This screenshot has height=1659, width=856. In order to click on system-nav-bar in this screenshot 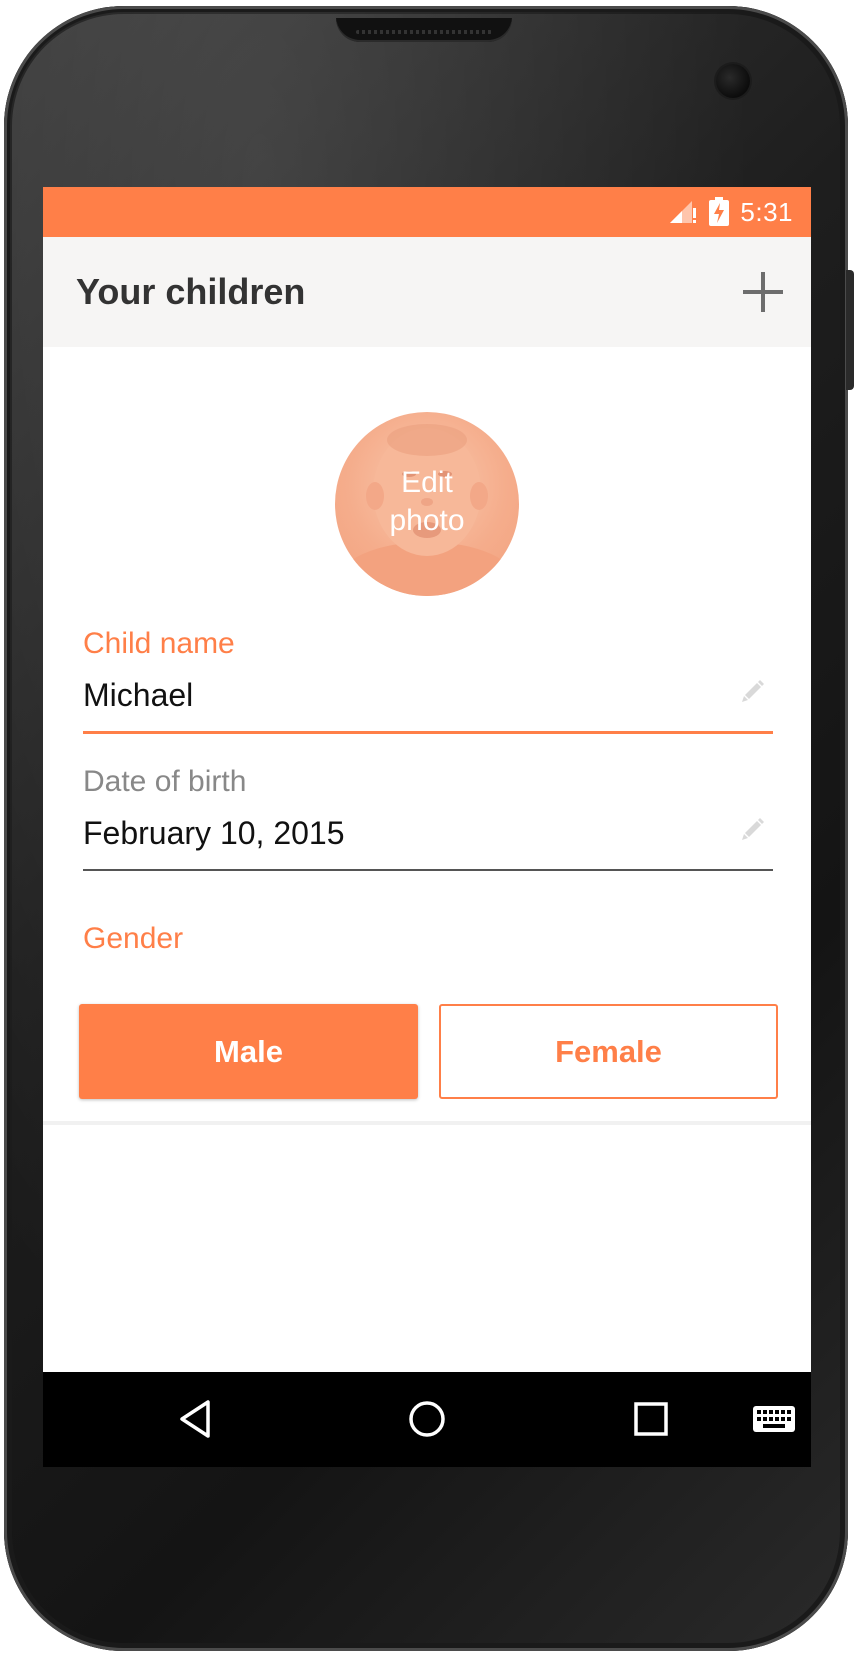, I will do `click(427, 1419)`.